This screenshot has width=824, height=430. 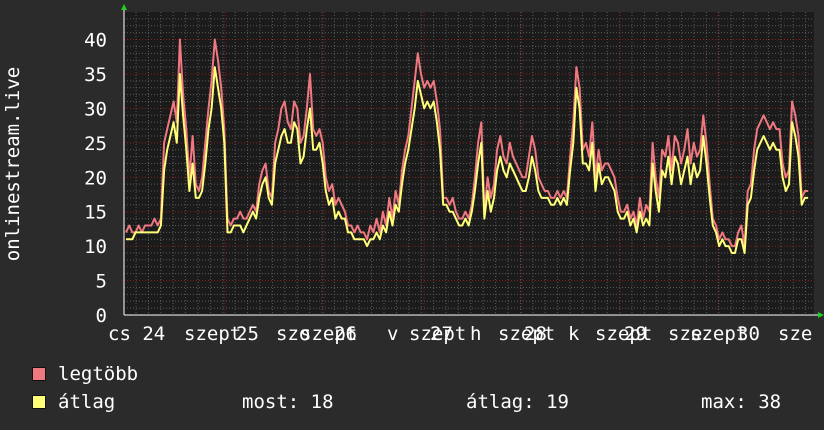 What do you see at coordinates (13, 164) in the screenshot?
I see `y-axis-label: onlinestream.live` at bounding box center [13, 164].